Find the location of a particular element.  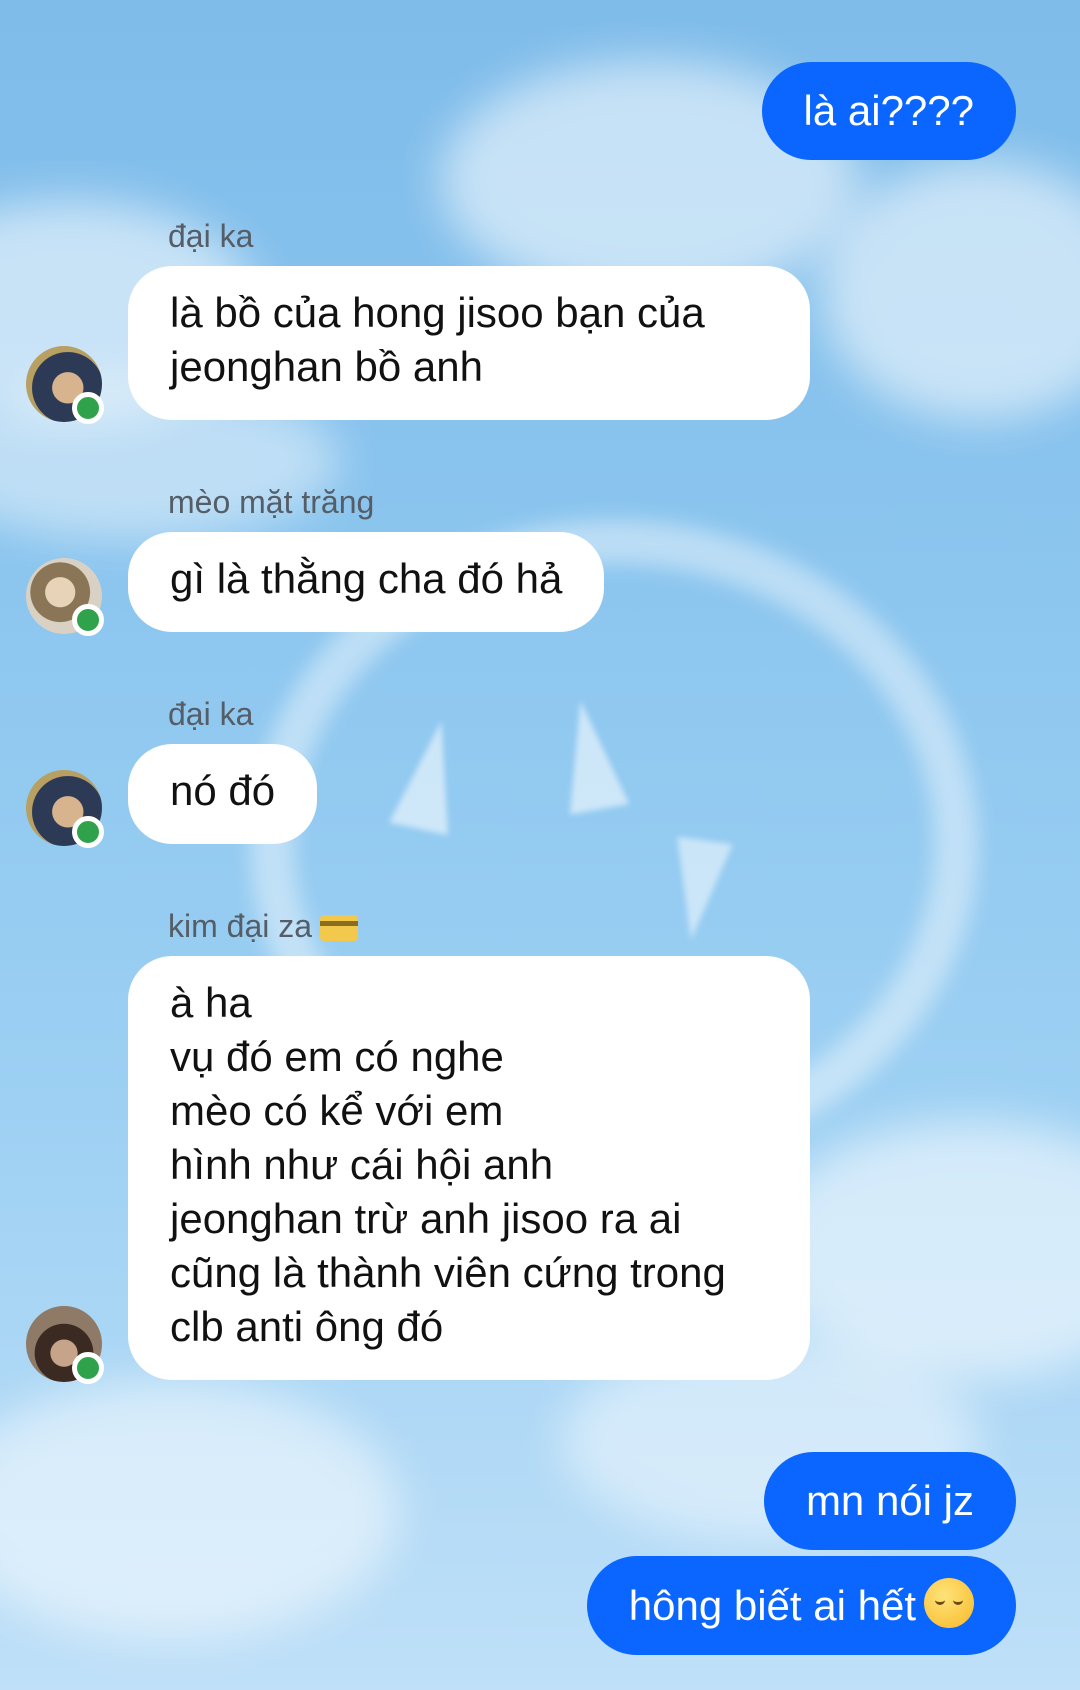

outgoing-message: hông biết ai hết is located at coordinates (801, 1605).